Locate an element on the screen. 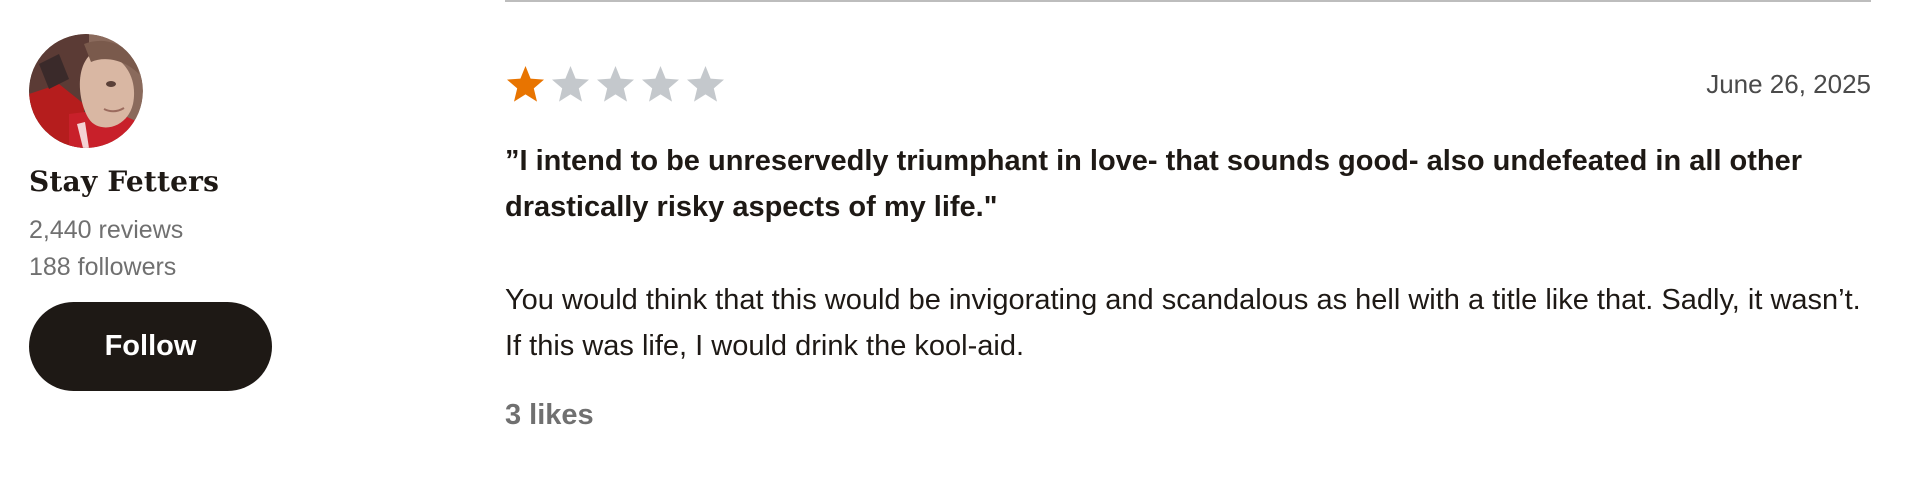 The image size is (1924, 477). avatar is located at coordinates (86, 91).